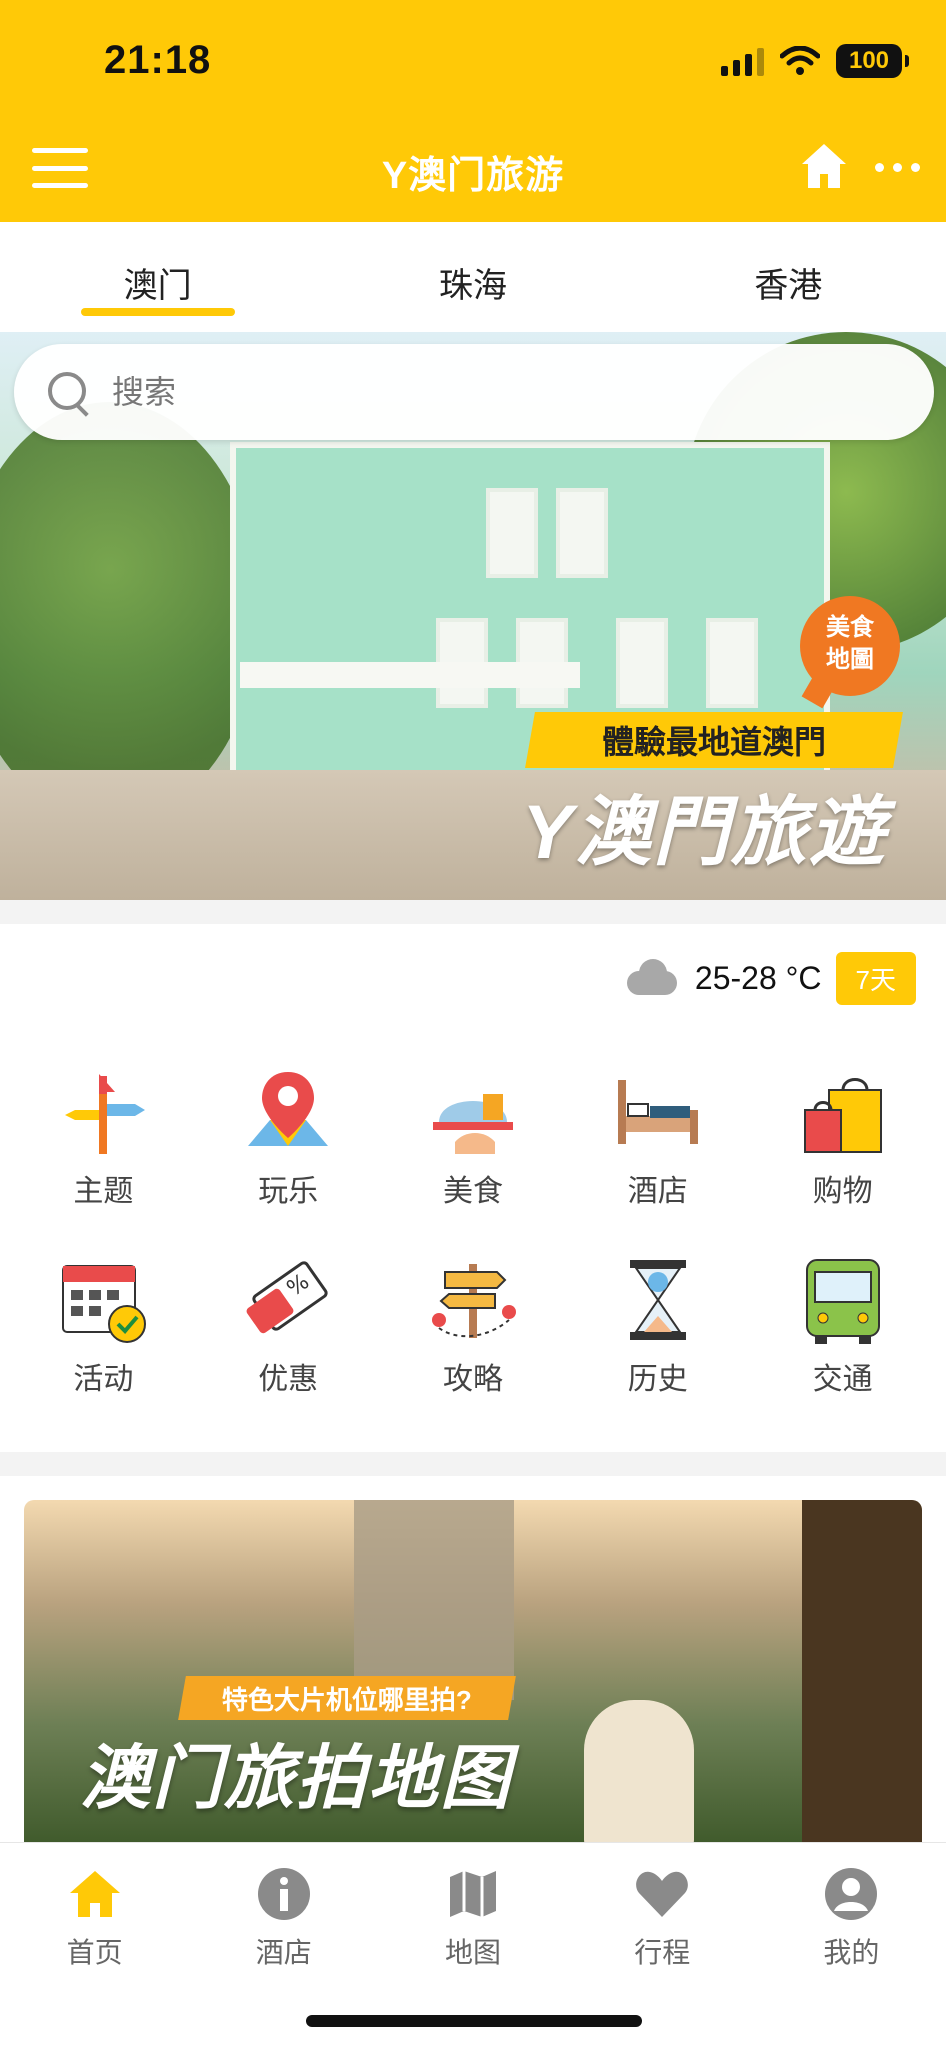 The width and height of the screenshot is (946, 2048). What do you see at coordinates (897, 167) in the screenshot?
I see `more-icon` at bounding box center [897, 167].